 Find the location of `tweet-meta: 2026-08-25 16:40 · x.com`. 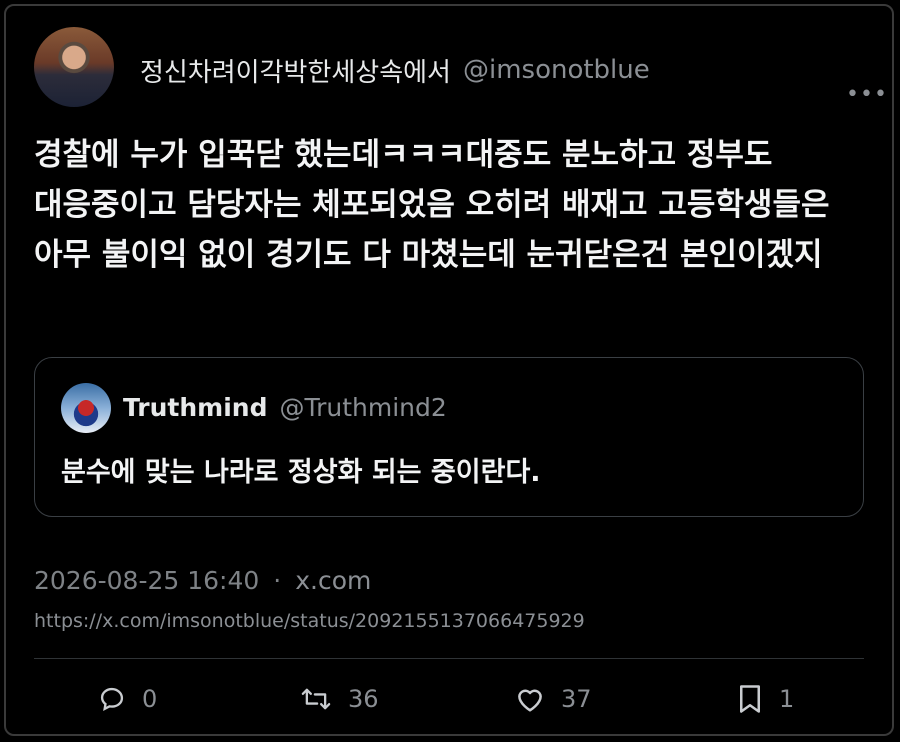

tweet-meta: 2026-08-25 16:40 · x.com is located at coordinates (202, 580).